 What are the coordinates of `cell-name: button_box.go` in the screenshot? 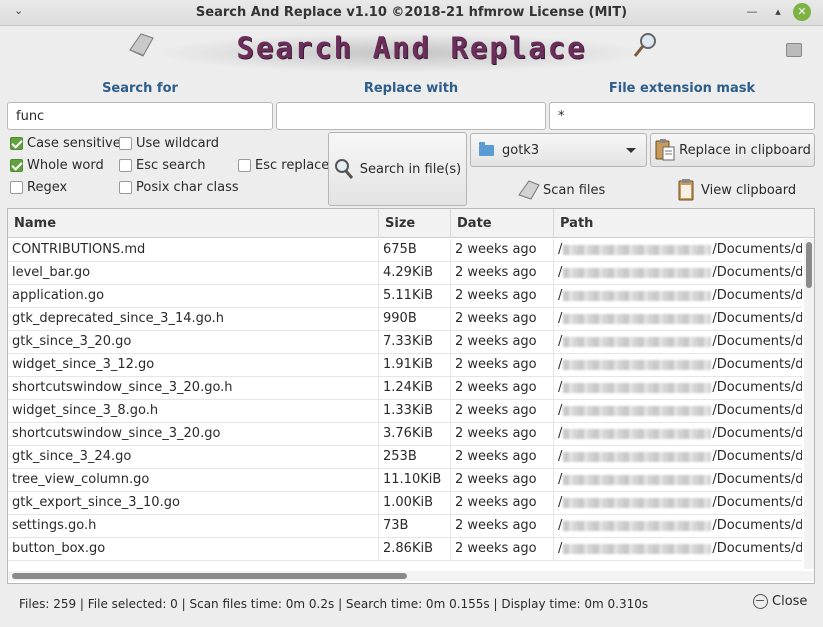 It's located at (193, 549).